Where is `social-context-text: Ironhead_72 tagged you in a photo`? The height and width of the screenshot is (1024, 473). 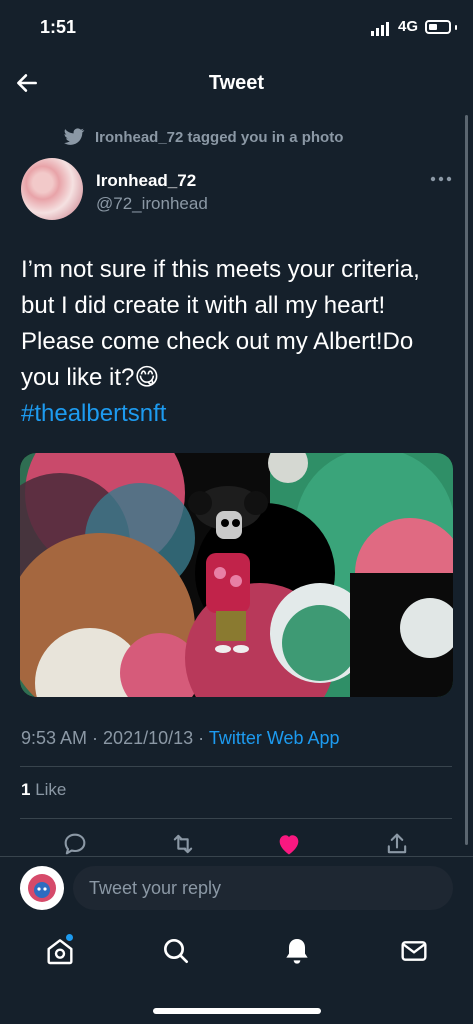 social-context-text: Ironhead_72 tagged you in a photo is located at coordinates (219, 137).